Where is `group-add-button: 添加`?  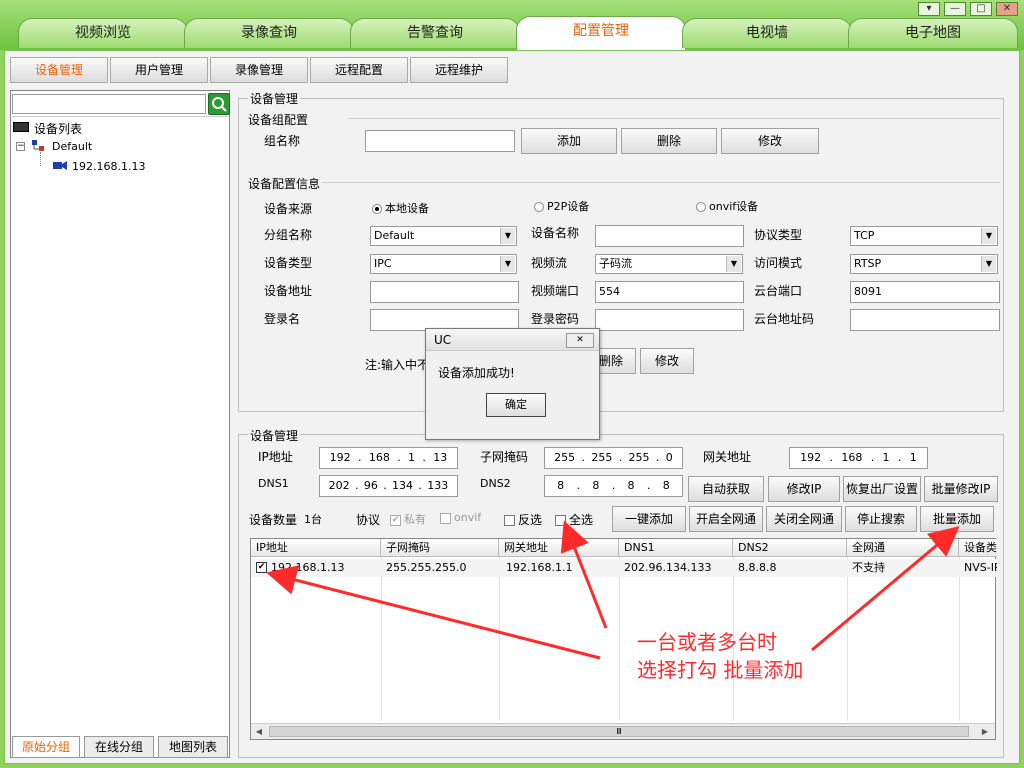
group-add-button: 添加 is located at coordinates (569, 141).